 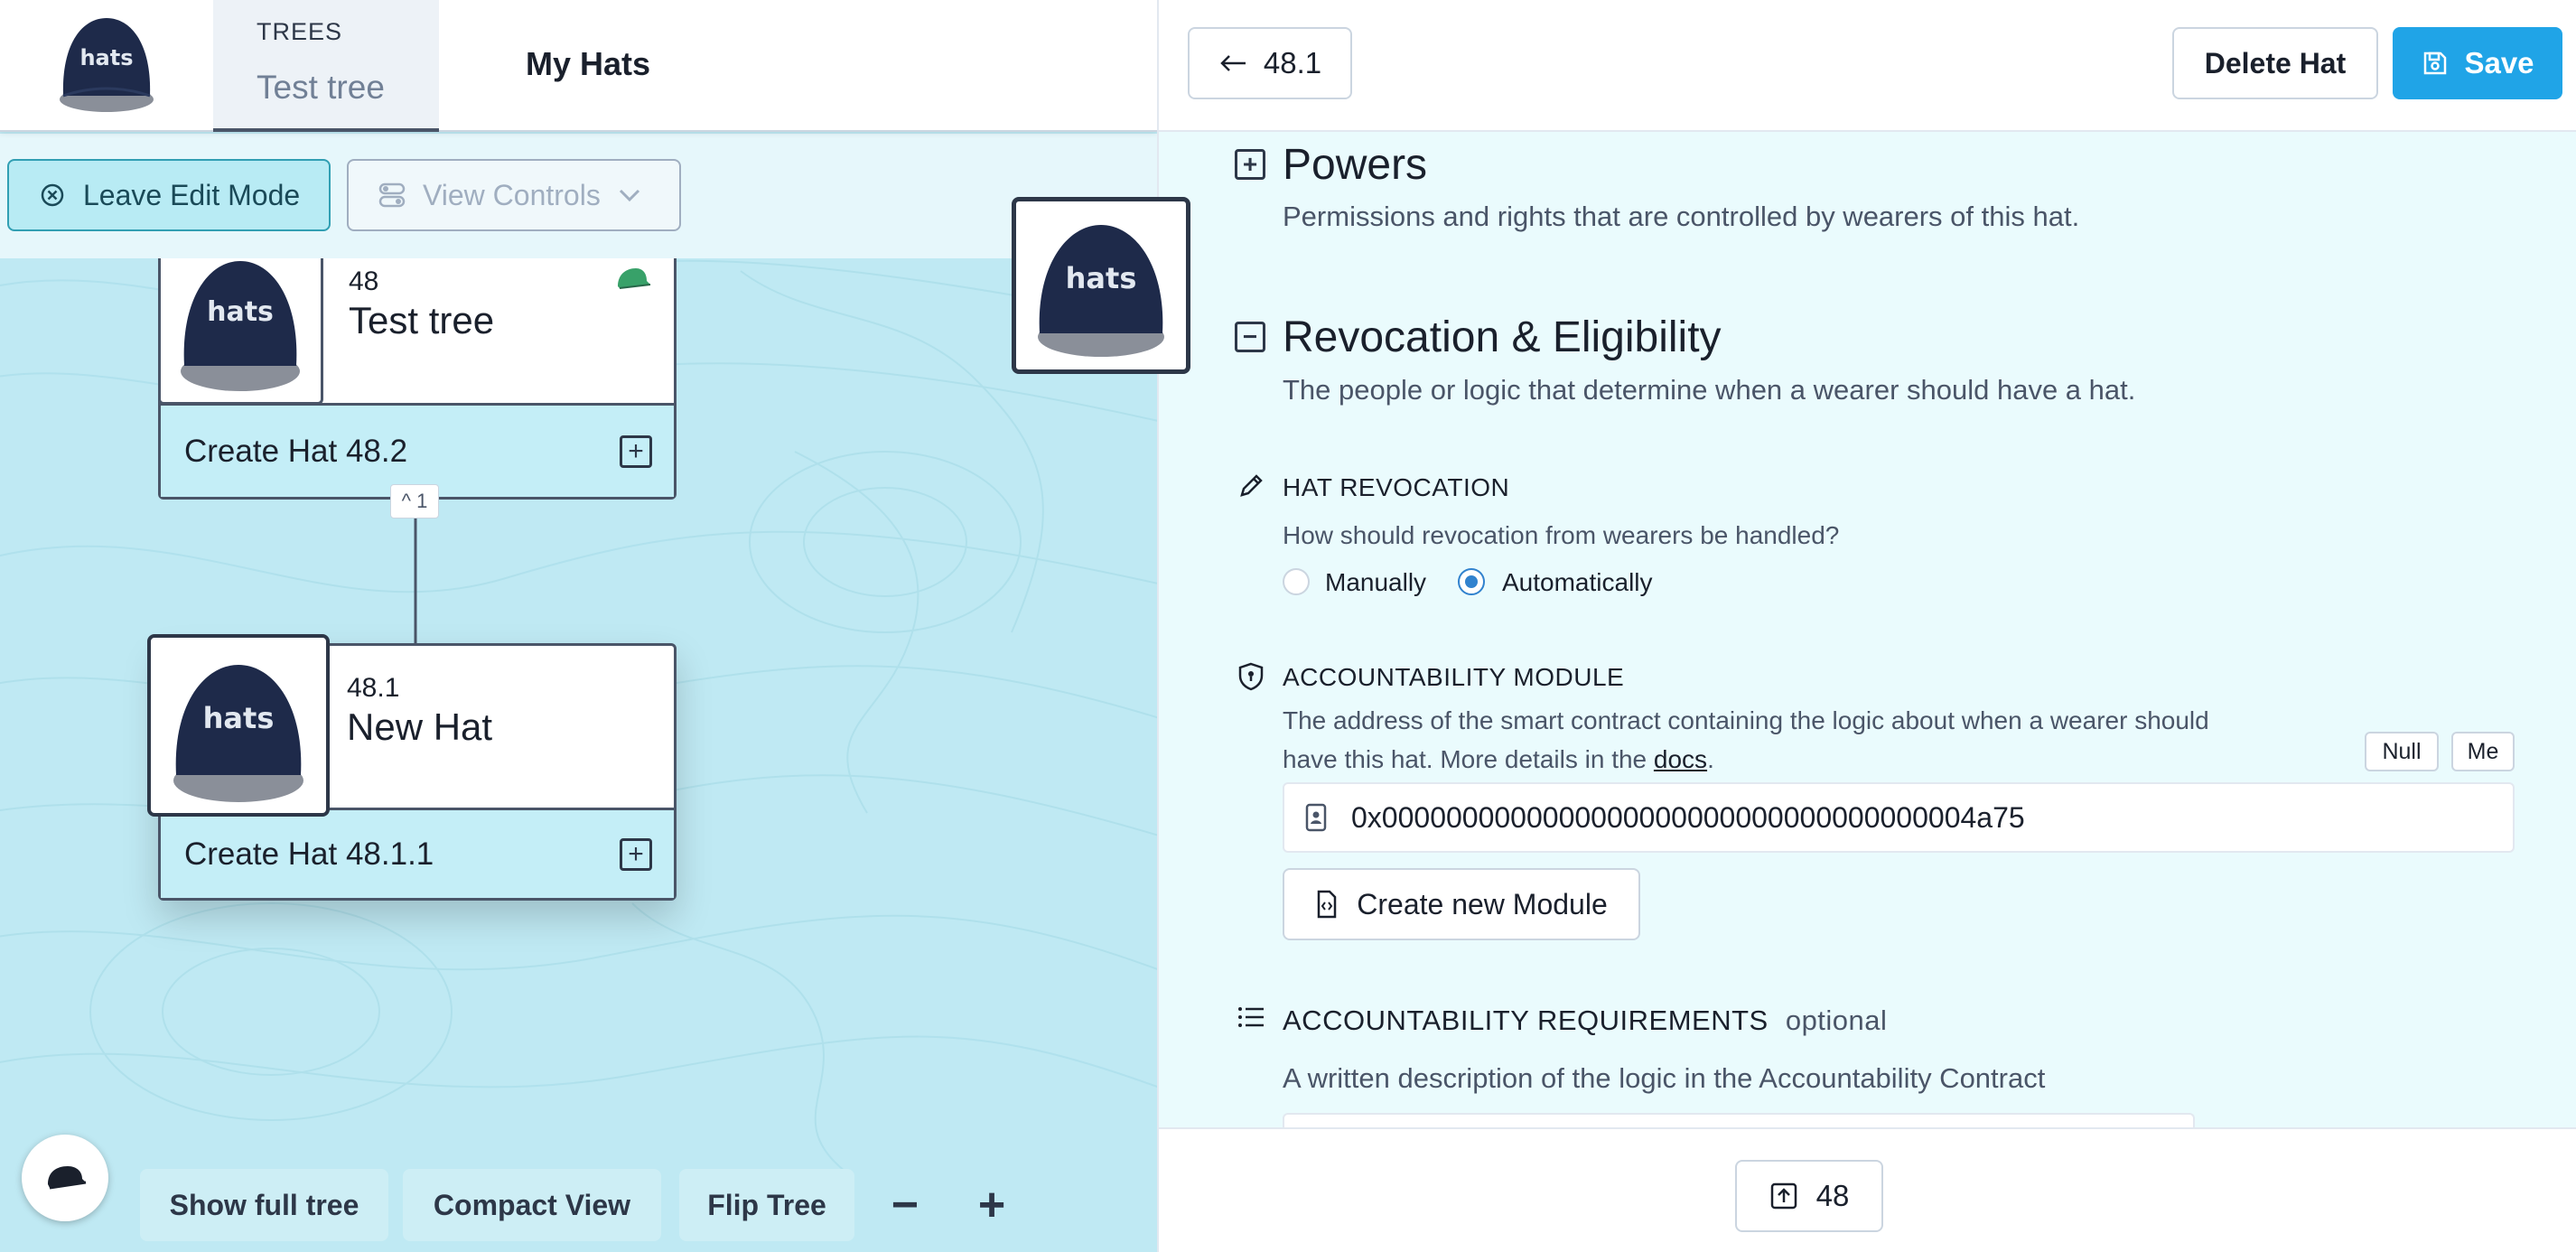 What do you see at coordinates (422, 320) in the screenshot?
I see `hat-name: Test tree` at bounding box center [422, 320].